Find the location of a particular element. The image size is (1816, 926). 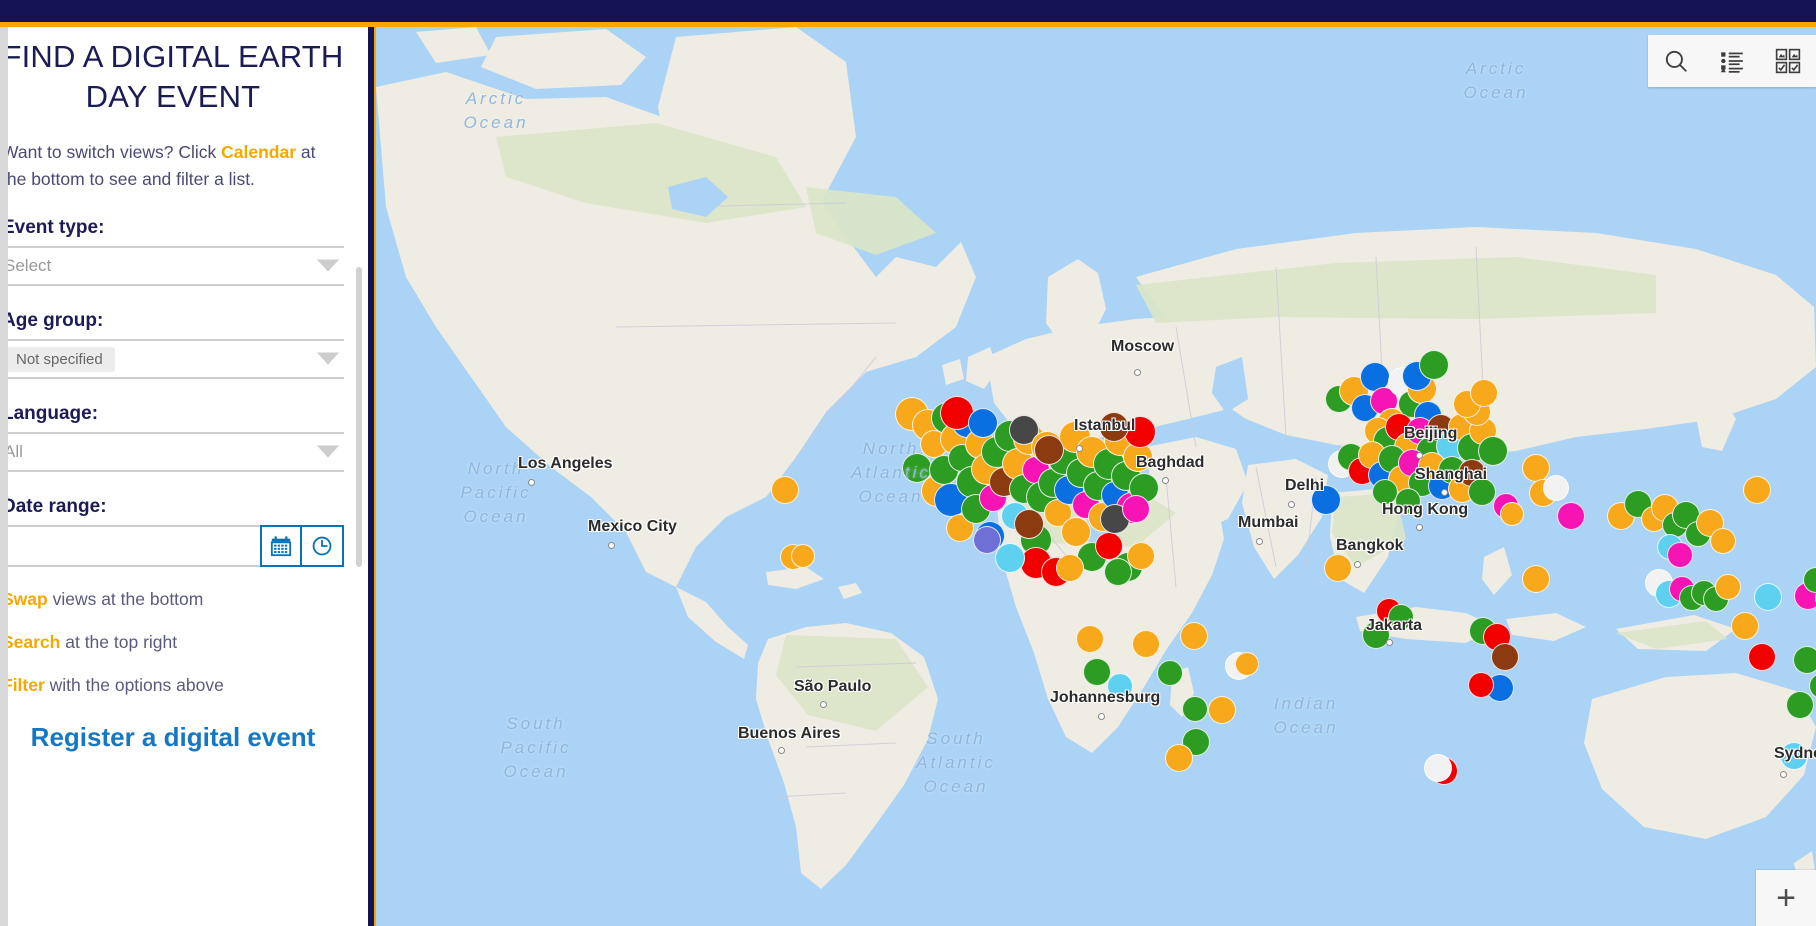

page-title: FIND A DIGITAL EARTH DAY EVENT is located at coordinates (173, 76).